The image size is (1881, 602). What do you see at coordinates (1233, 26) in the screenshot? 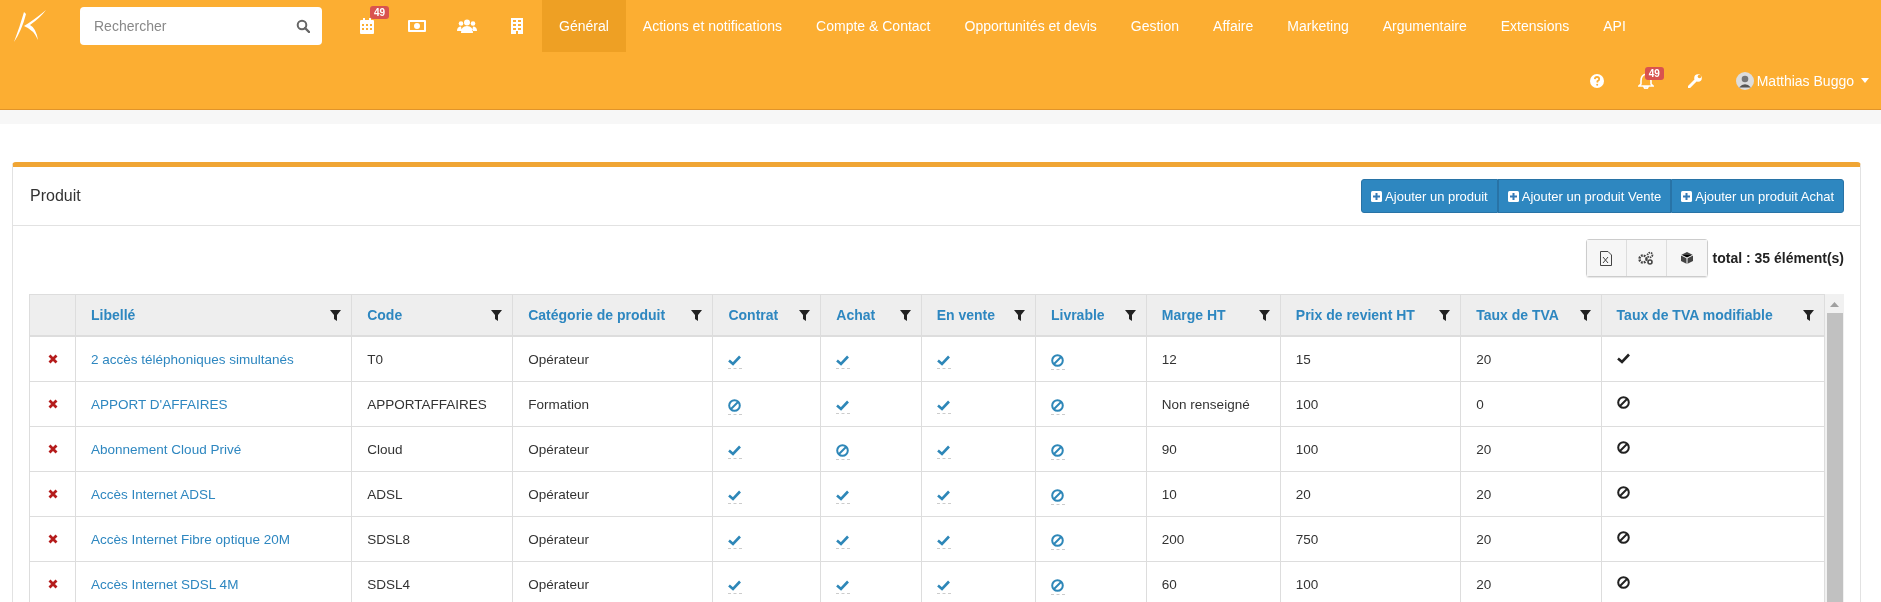
I see `nav-tab: Affaire` at bounding box center [1233, 26].